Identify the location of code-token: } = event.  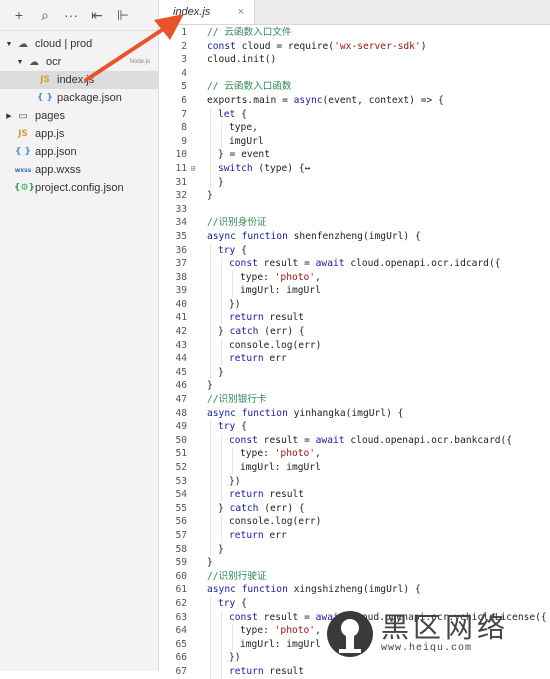
(244, 155).